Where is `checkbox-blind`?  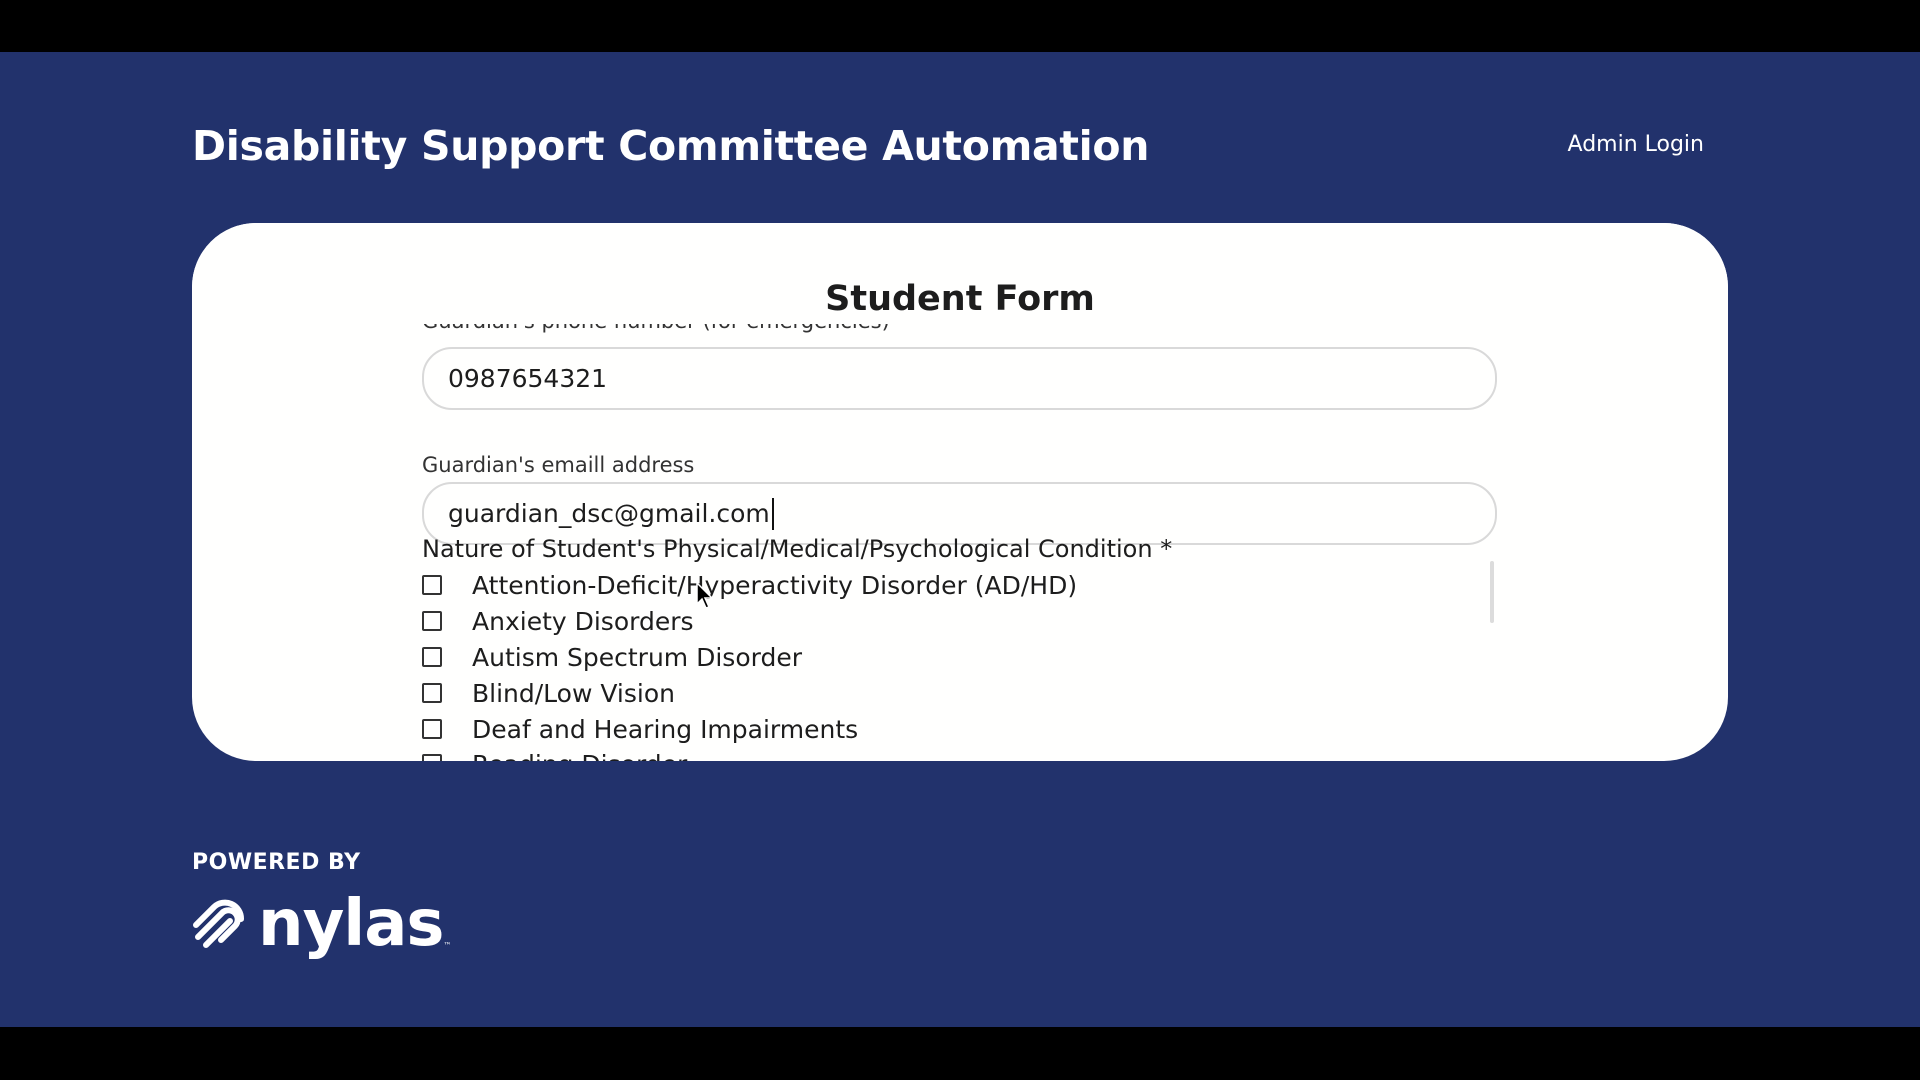
checkbox-blind is located at coordinates (432, 693).